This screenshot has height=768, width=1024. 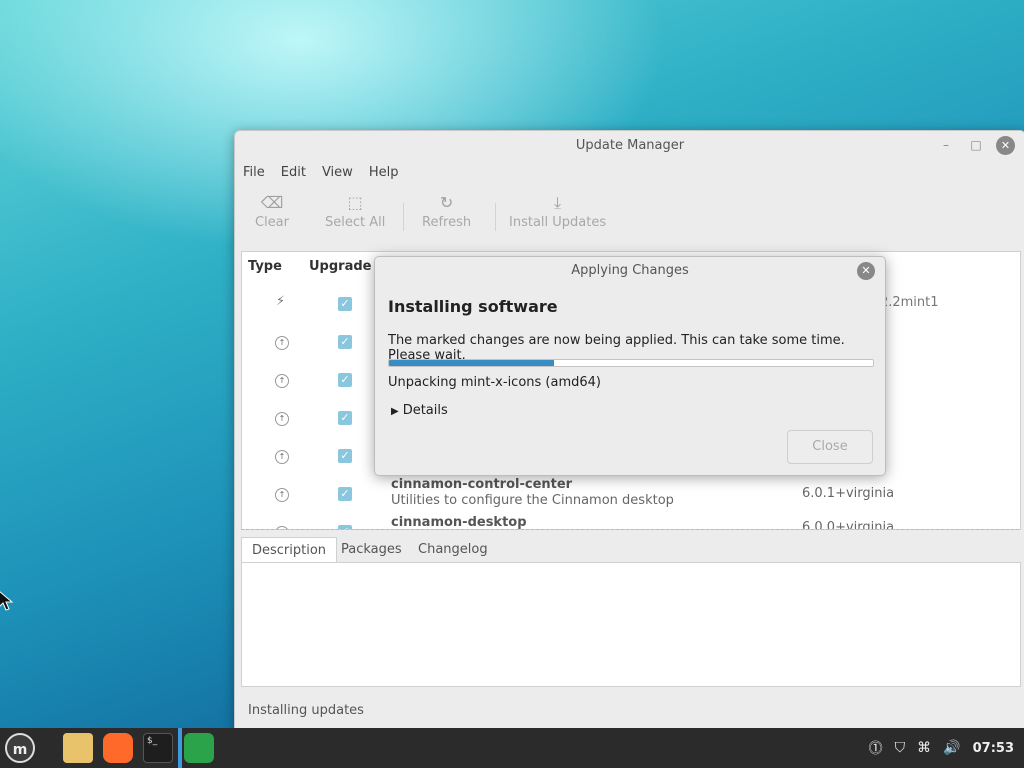 What do you see at coordinates (471, 363) in the screenshot?
I see `progress-fill` at bounding box center [471, 363].